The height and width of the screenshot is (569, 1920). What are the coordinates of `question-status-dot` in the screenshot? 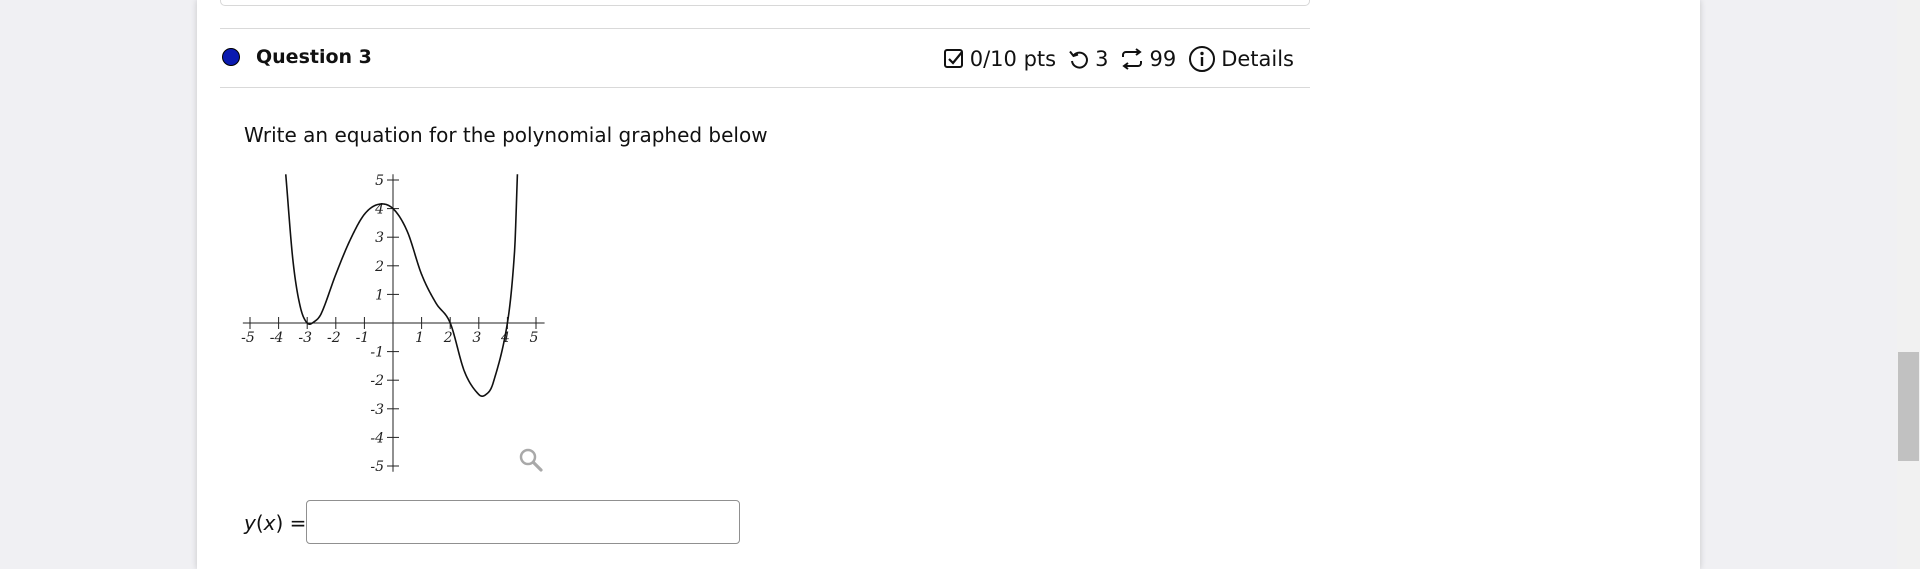 It's located at (231, 57).